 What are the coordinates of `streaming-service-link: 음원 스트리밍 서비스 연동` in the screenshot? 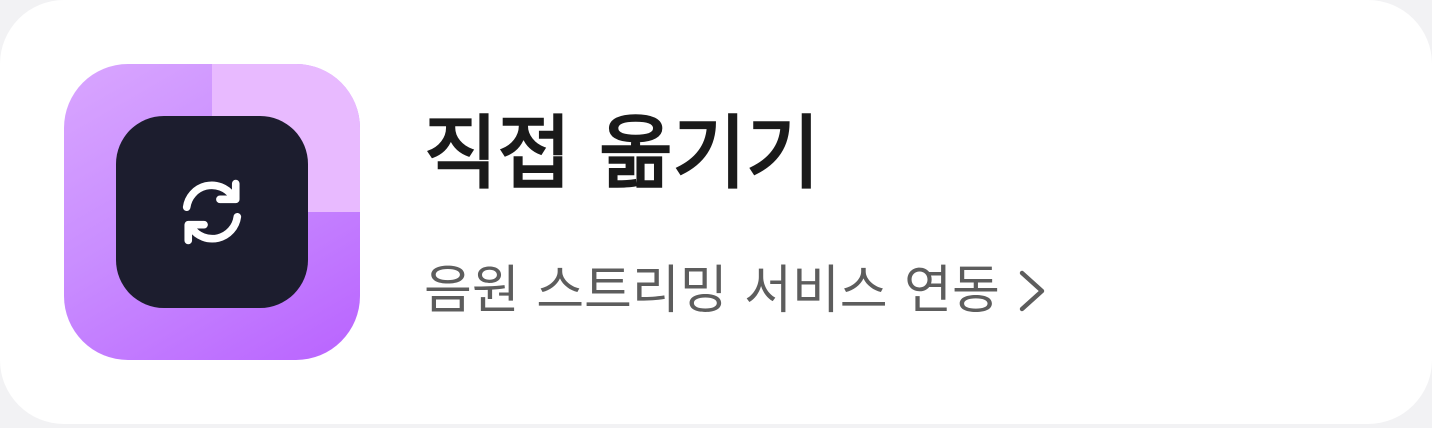 It's located at (735, 291).